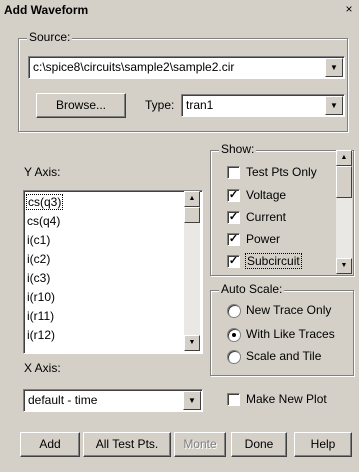 This screenshot has width=359, height=472. Describe the element at coordinates (286, 399) in the screenshot. I see `make-new-plot-label: Make New Plot` at that location.